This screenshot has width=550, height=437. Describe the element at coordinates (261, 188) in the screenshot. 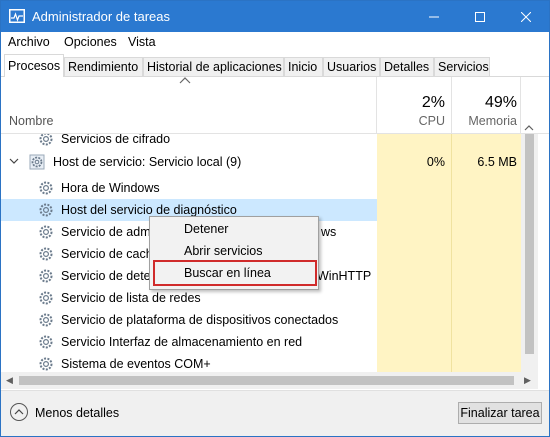

I see `list-item: Hora de Windows` at that location.